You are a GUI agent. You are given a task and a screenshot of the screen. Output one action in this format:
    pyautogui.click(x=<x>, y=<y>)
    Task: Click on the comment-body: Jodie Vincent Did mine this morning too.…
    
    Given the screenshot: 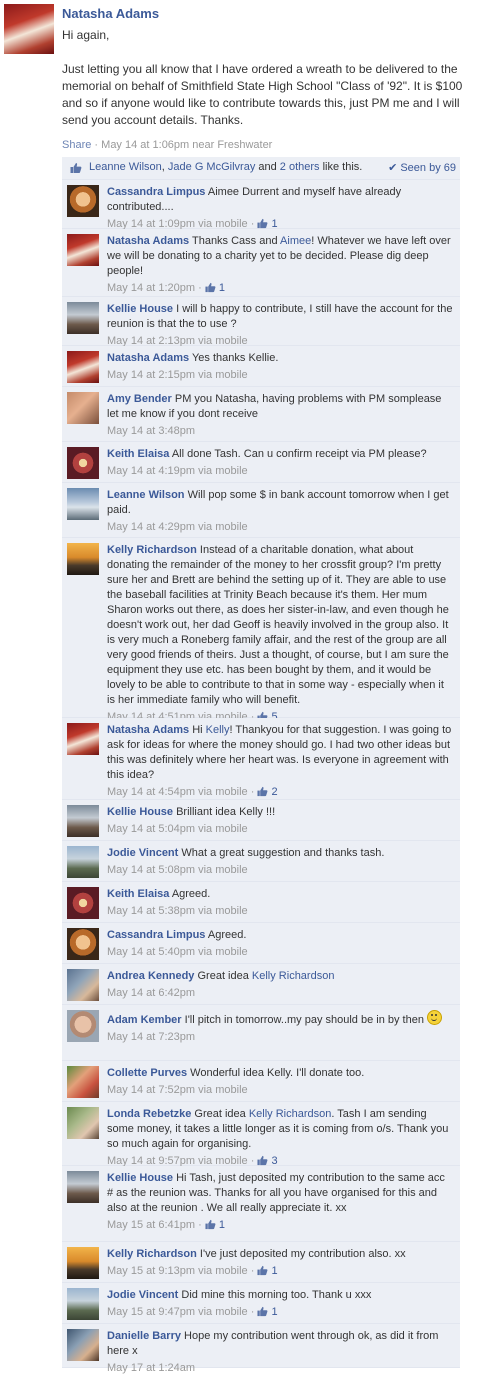 What is the action you would take?
    pyautogui.click(x=280, y=1304)
    